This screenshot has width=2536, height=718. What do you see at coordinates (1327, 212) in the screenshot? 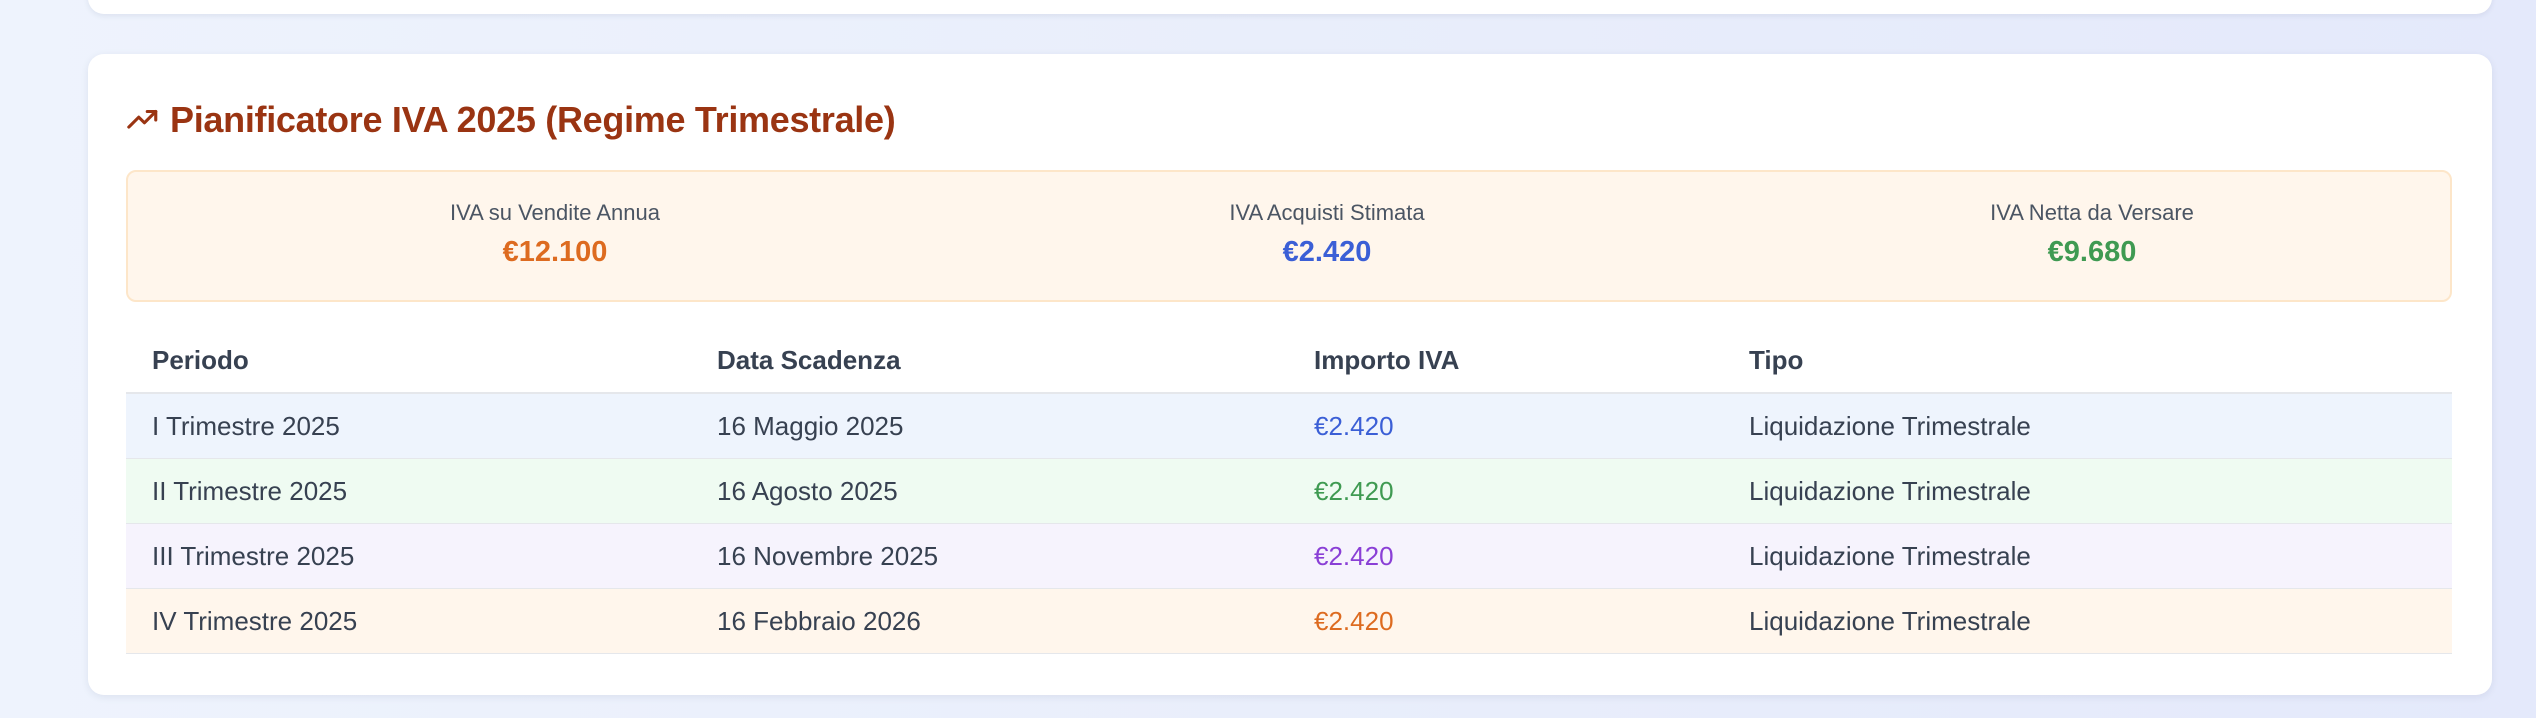
I see `stat-label: IVA Acquisti Stimata` at bounding box center [1327, 212].